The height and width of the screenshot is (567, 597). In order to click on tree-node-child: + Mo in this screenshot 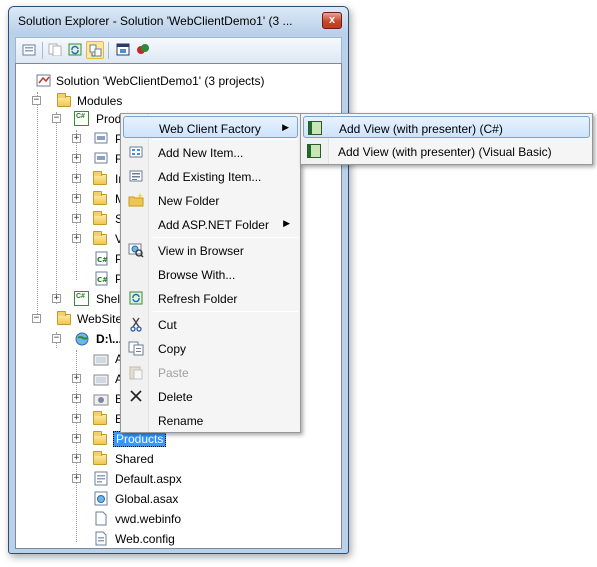, I will do `click(76, 199)`.